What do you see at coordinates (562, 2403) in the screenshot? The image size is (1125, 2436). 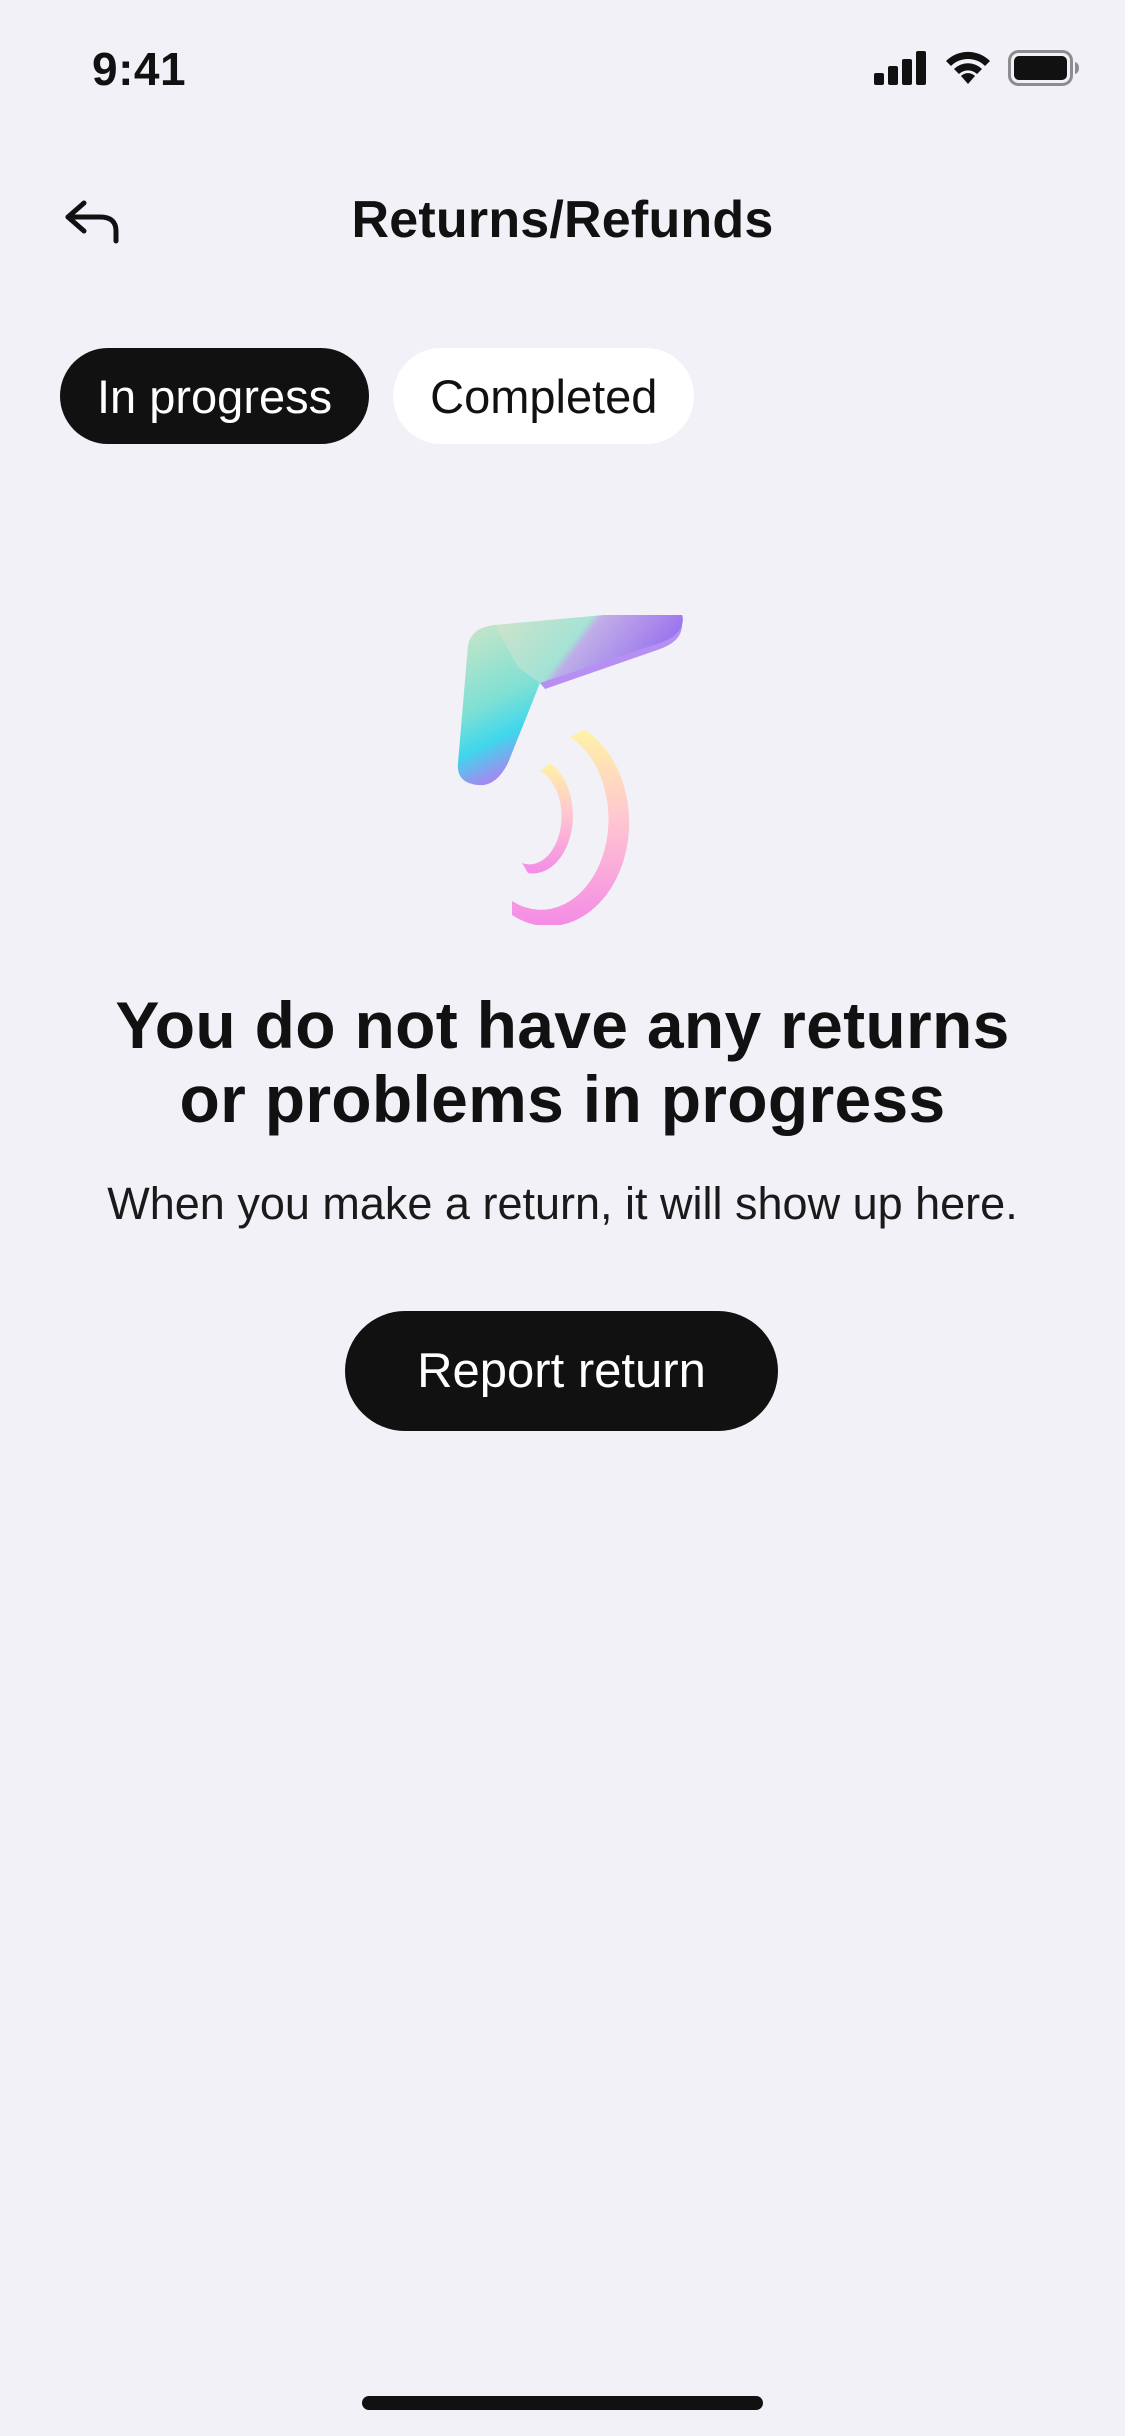 I see `home-indicator` at bounding box center [562, 2403].